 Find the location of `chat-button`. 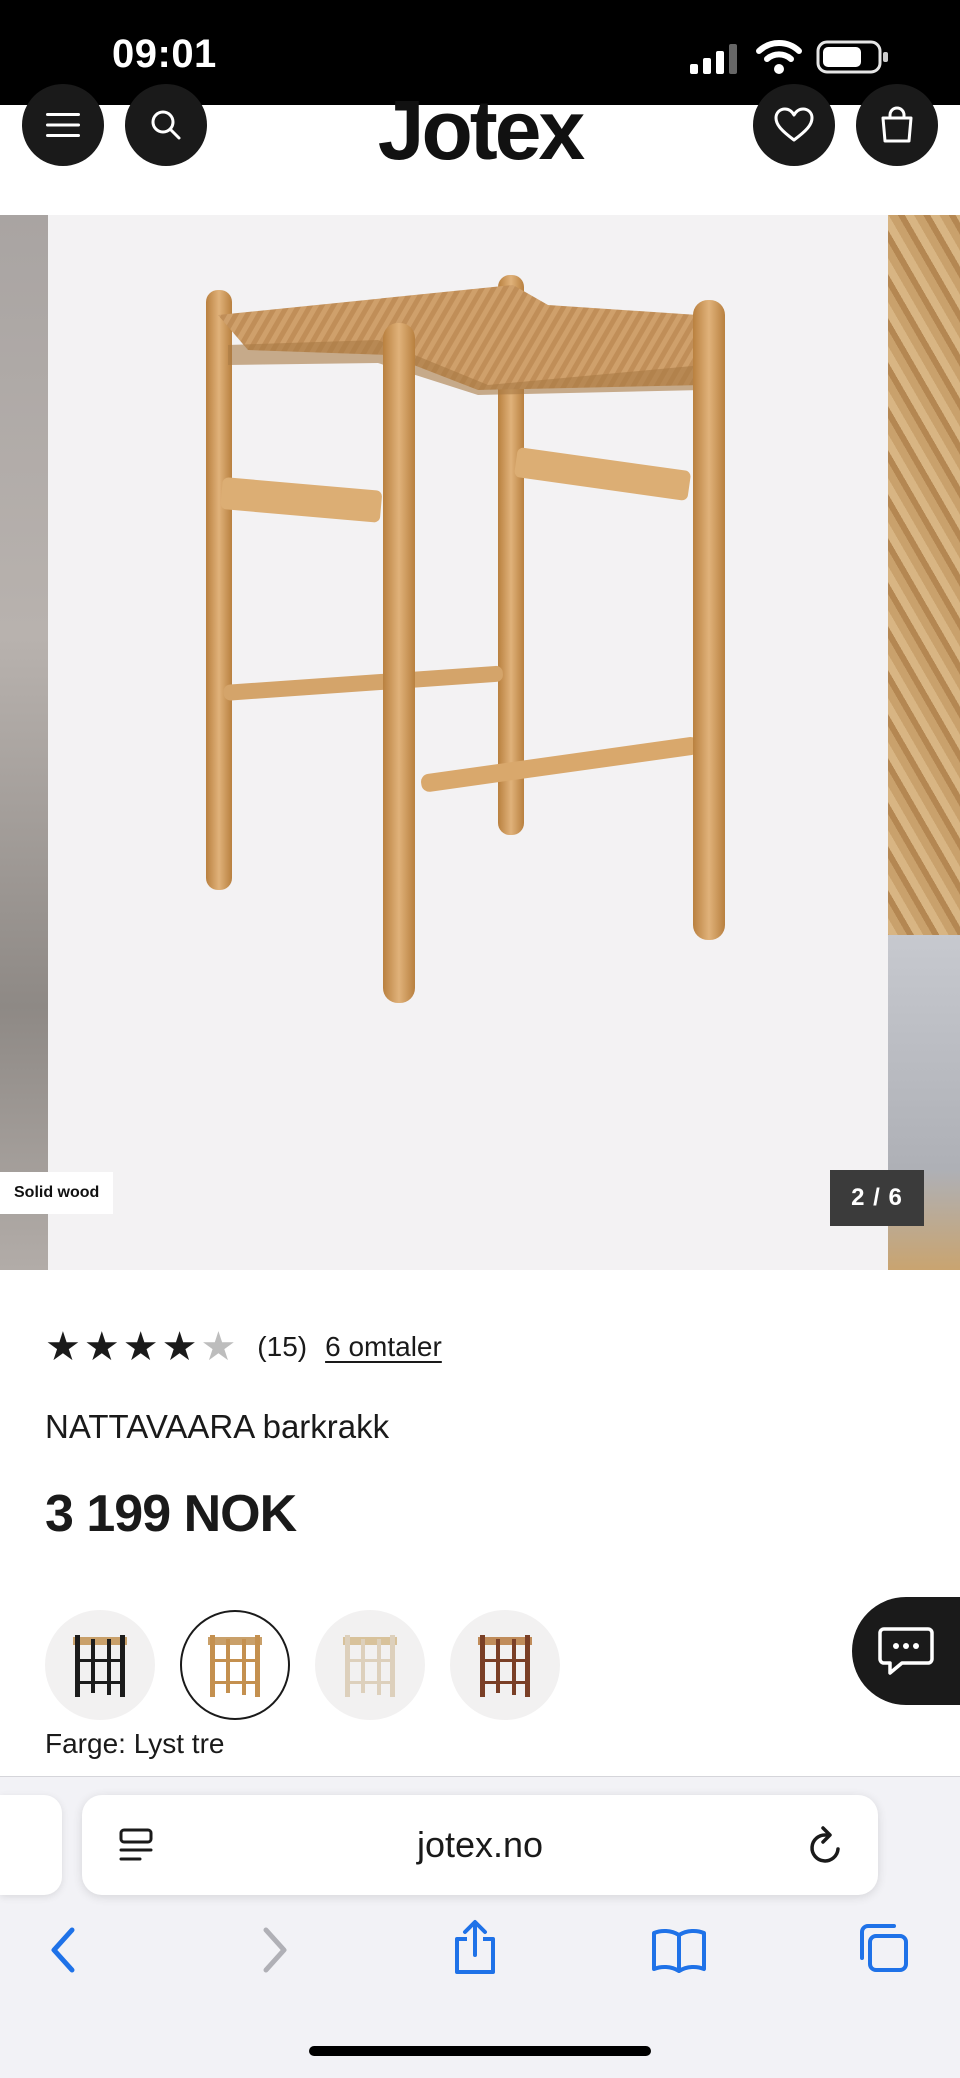

chat-button is located at coordinates (906, 1651).